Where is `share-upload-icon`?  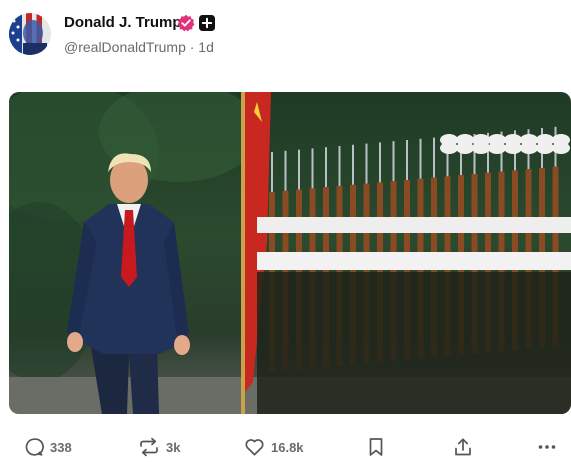 share-upload-icon is located at coordinates (463, 447).